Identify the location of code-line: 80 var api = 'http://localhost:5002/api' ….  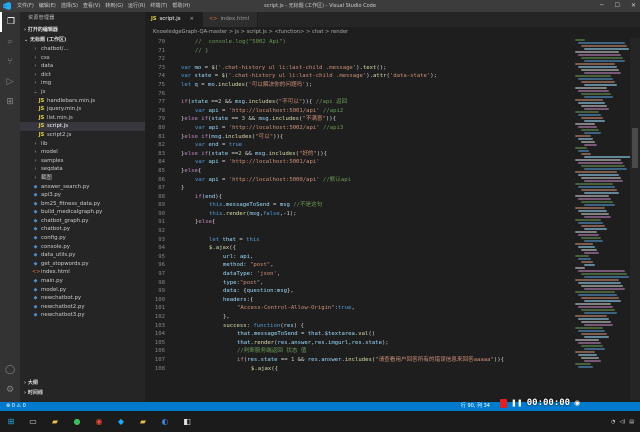
(360, 128).